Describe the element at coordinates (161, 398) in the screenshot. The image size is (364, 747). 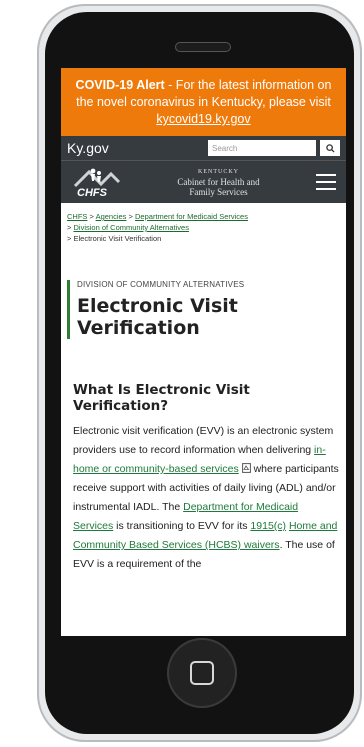
I see `section-heading: What Is Electronic Visit Verification?` at that location.